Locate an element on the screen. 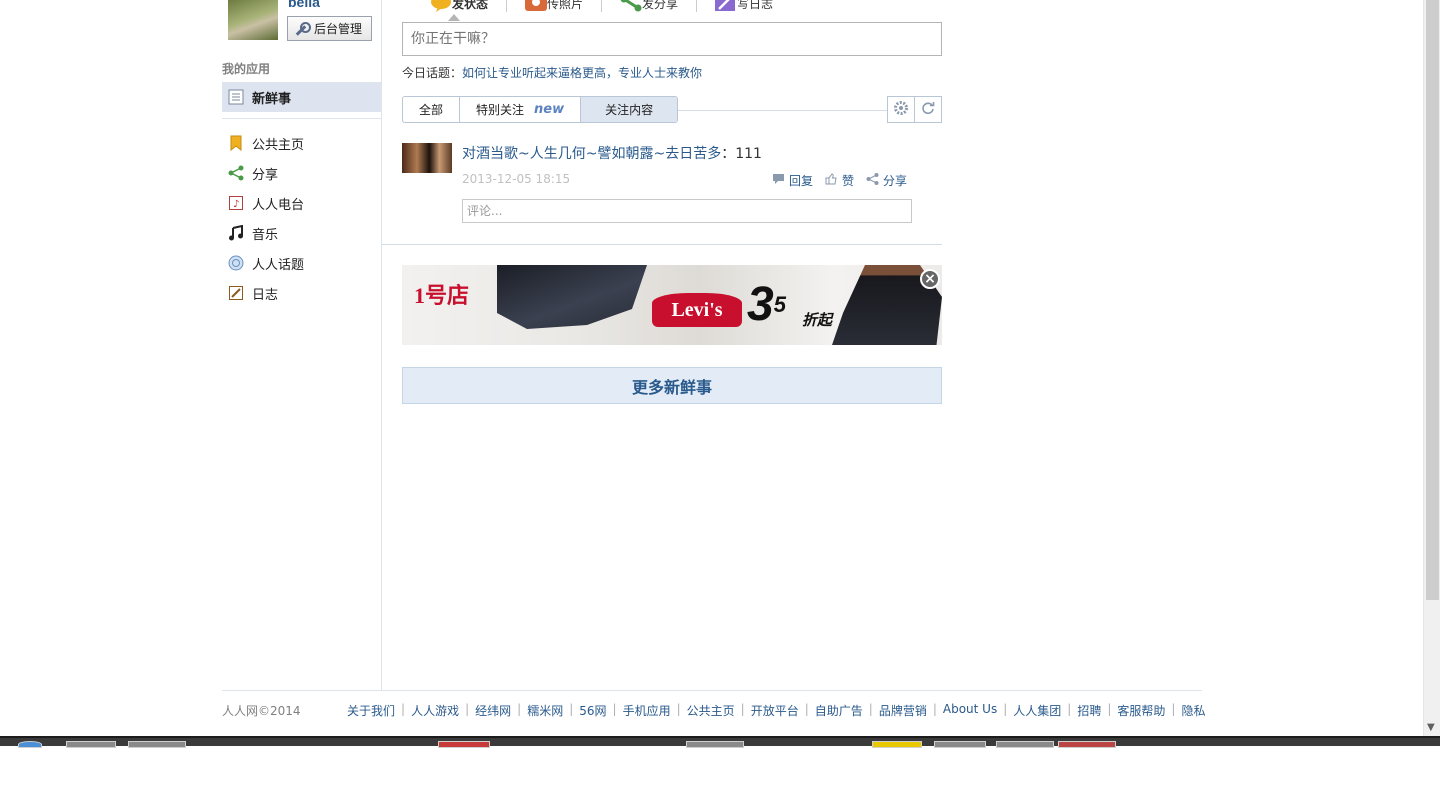  ad-brand-text: 1号店 is located at coordinates (442, 295).